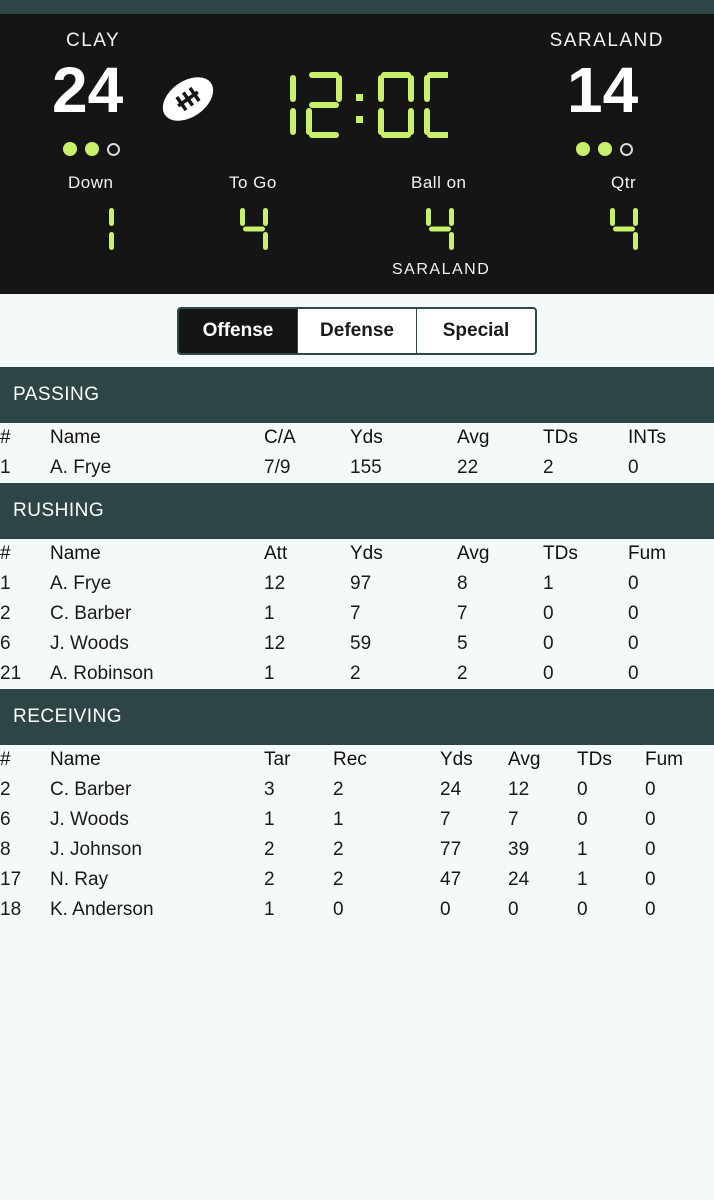  What do you see at coordinates (102, 909) in the screenshot?
I see `table-cell: K. Anderson` at bounding box center [102, 909].